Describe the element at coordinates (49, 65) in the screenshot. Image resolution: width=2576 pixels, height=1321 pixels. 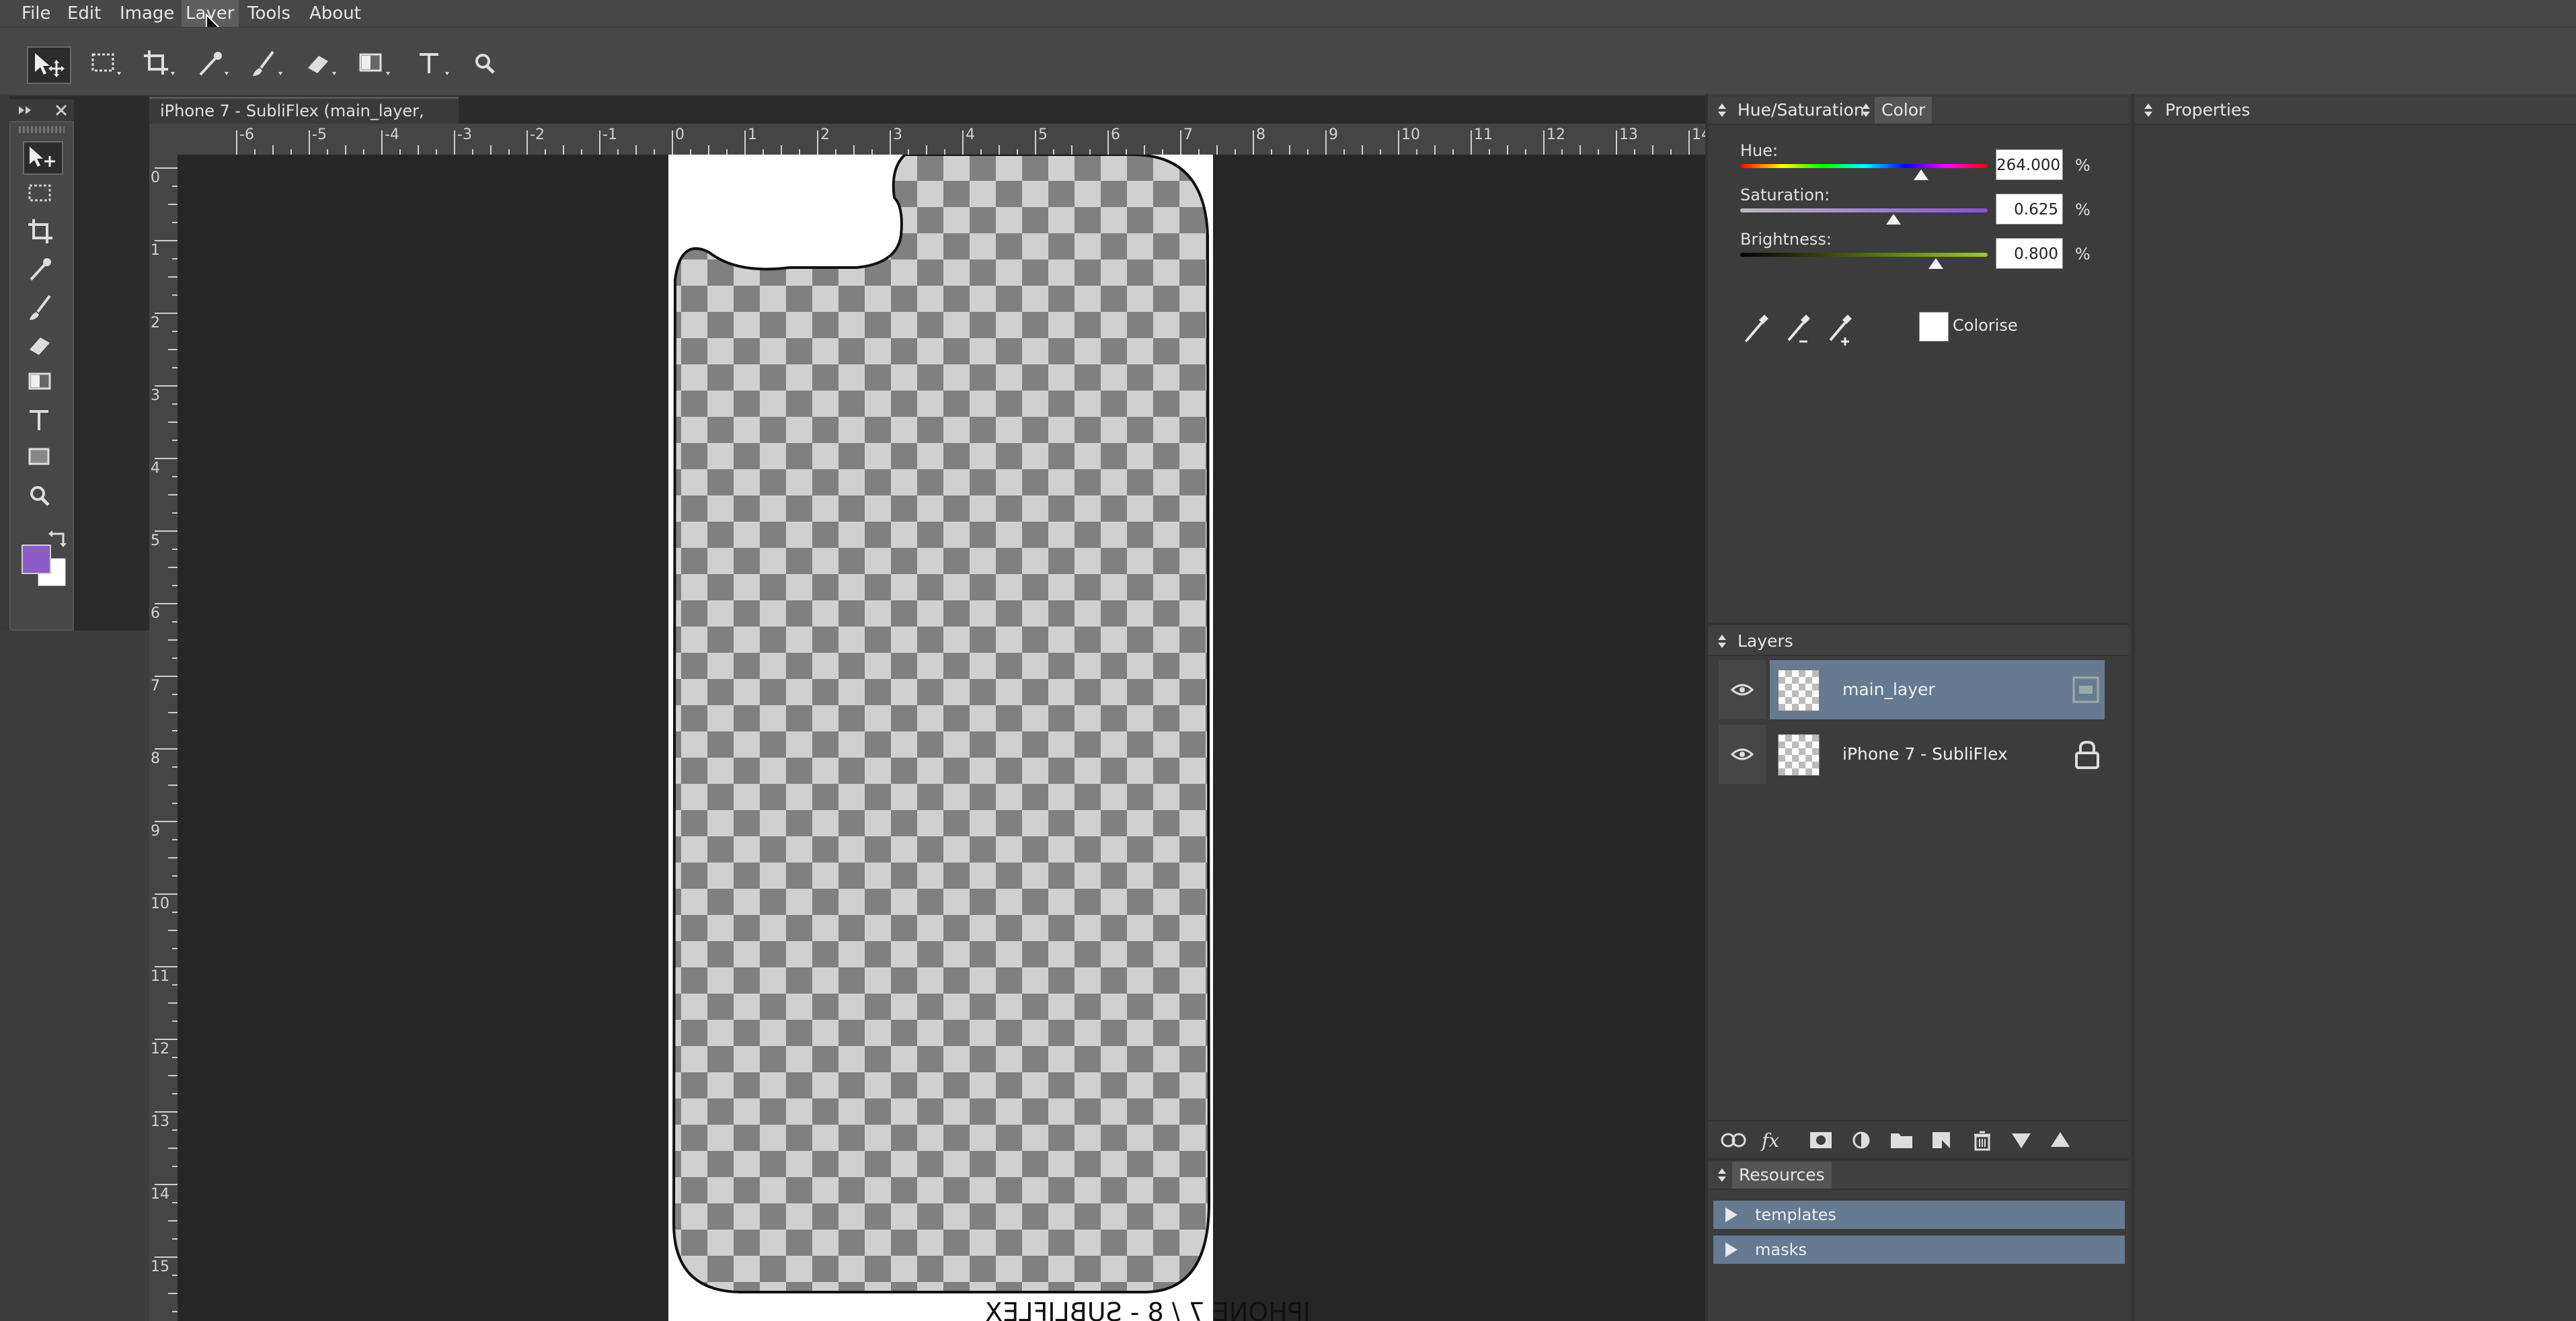
I see `move-tool-button` at that location.